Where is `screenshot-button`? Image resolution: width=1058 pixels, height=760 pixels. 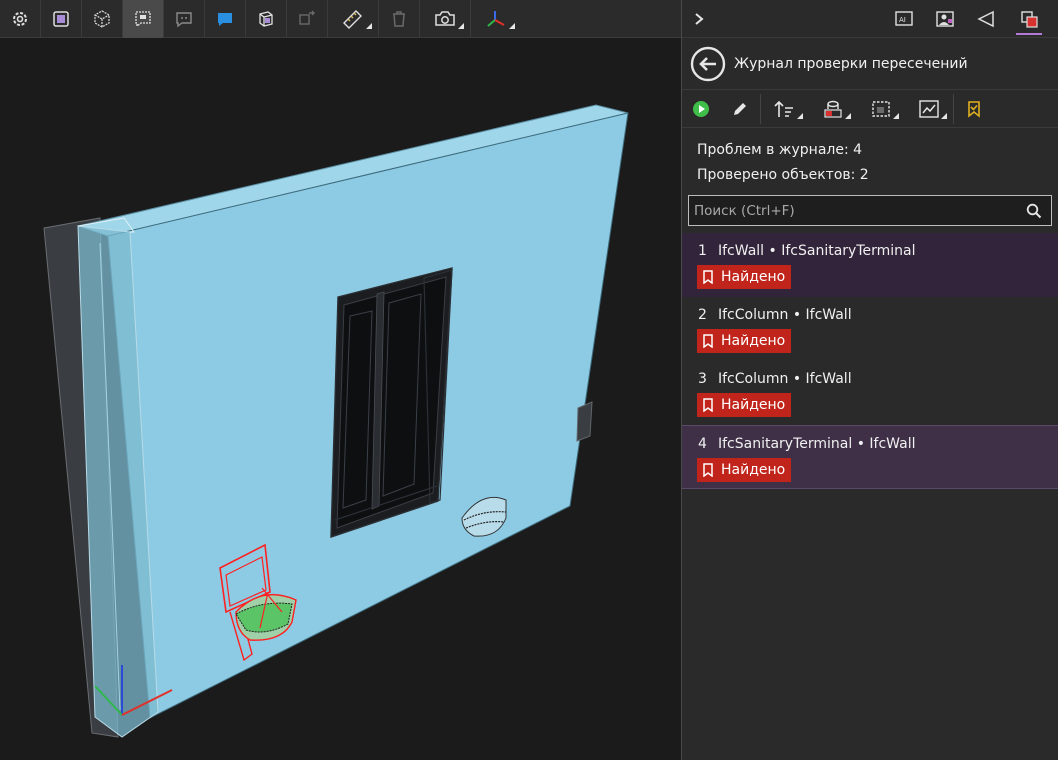
screenshot-button is located at coordinates (445, 19).